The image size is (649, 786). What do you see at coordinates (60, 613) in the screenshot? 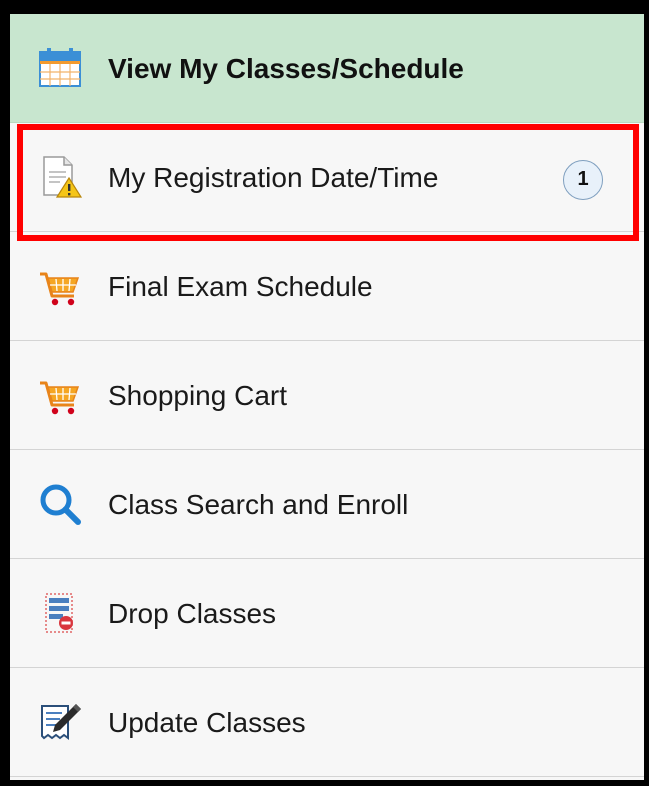
I see `drop-list-icon` at bounding box center [60, 613].